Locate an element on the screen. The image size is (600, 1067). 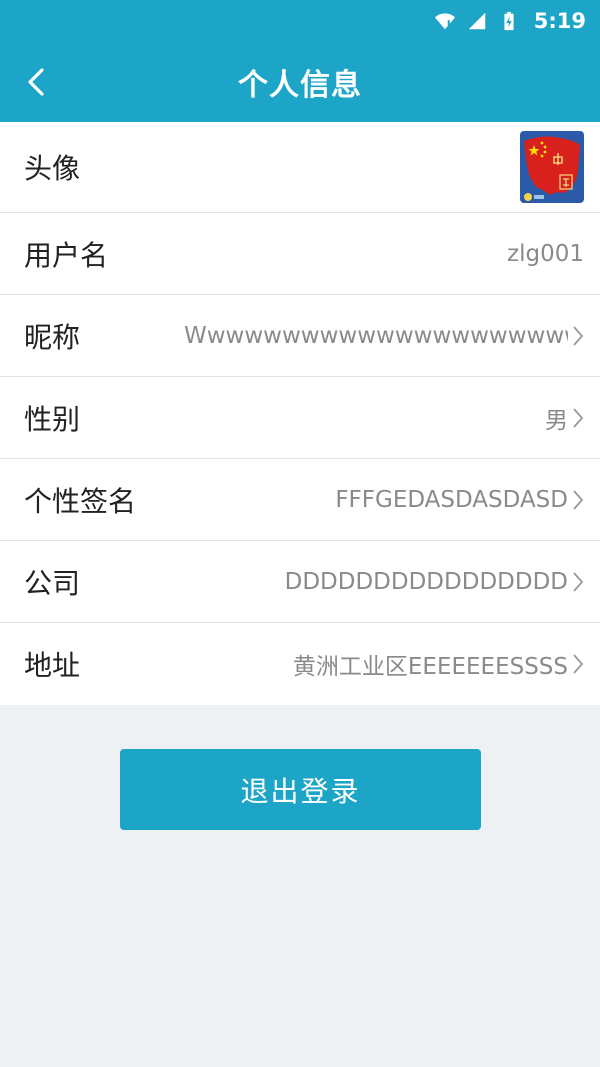
avatar-row: 头像 is located at coordinates (300, 167).